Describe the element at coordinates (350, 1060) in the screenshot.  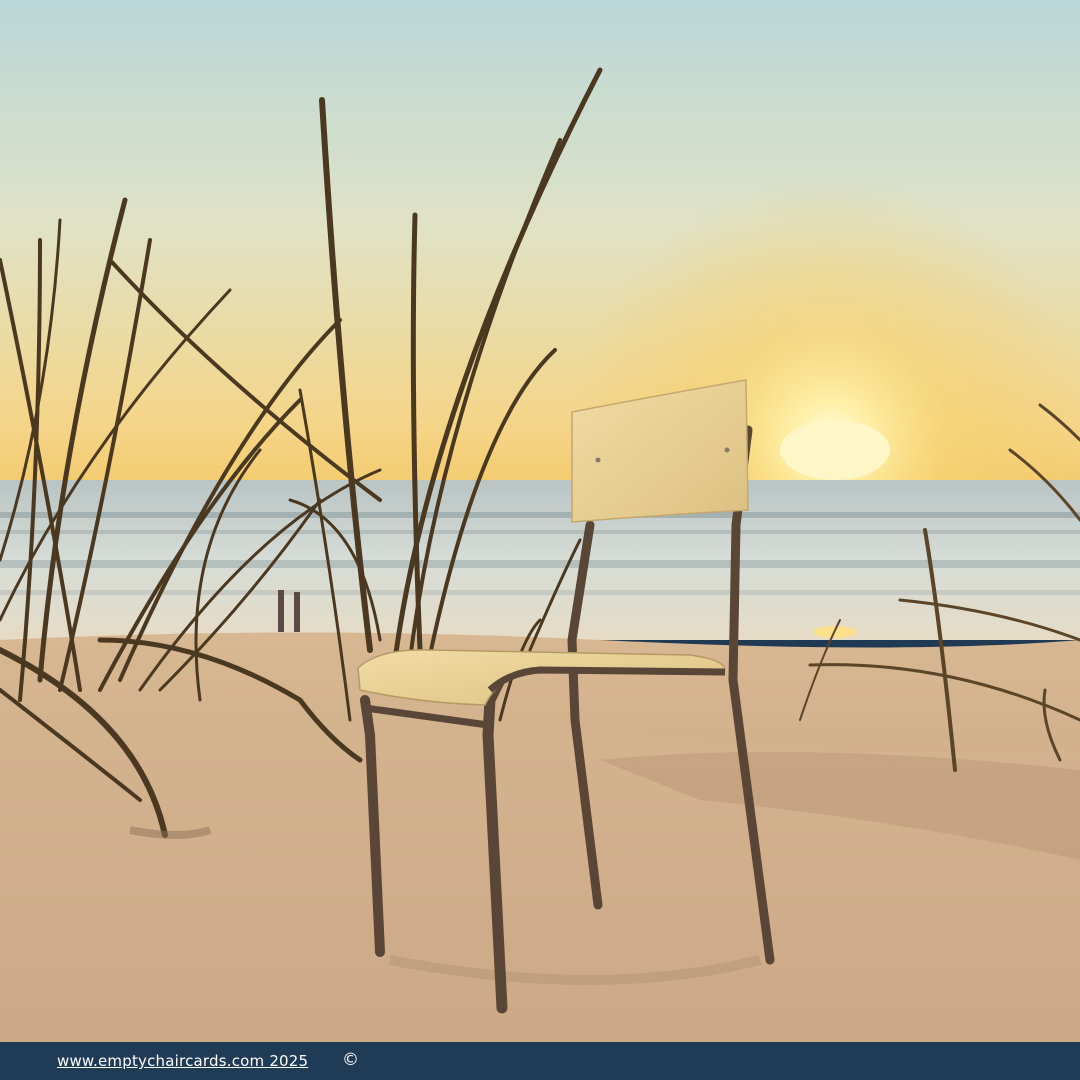
I see `copyright-symbol: ©` at that location.